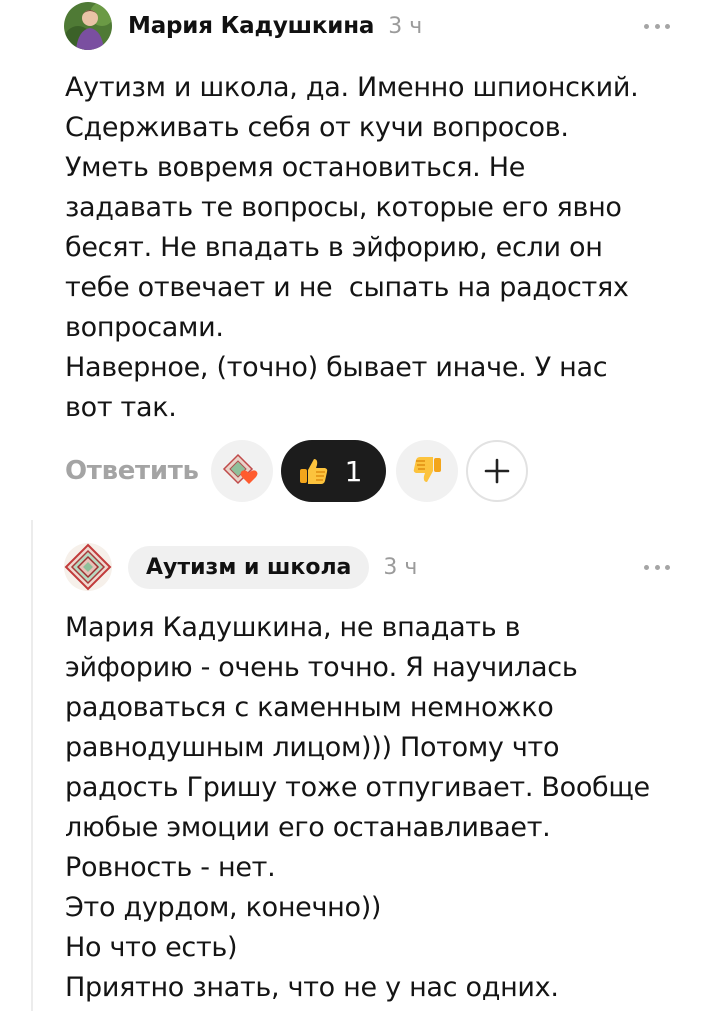  I want to click on like-button: 1, so click(333, 471).